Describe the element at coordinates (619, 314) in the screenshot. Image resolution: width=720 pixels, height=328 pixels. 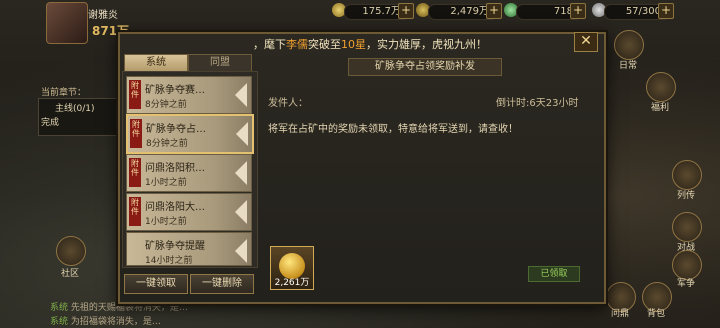
I see `wending-label: 问鼎` at that location.